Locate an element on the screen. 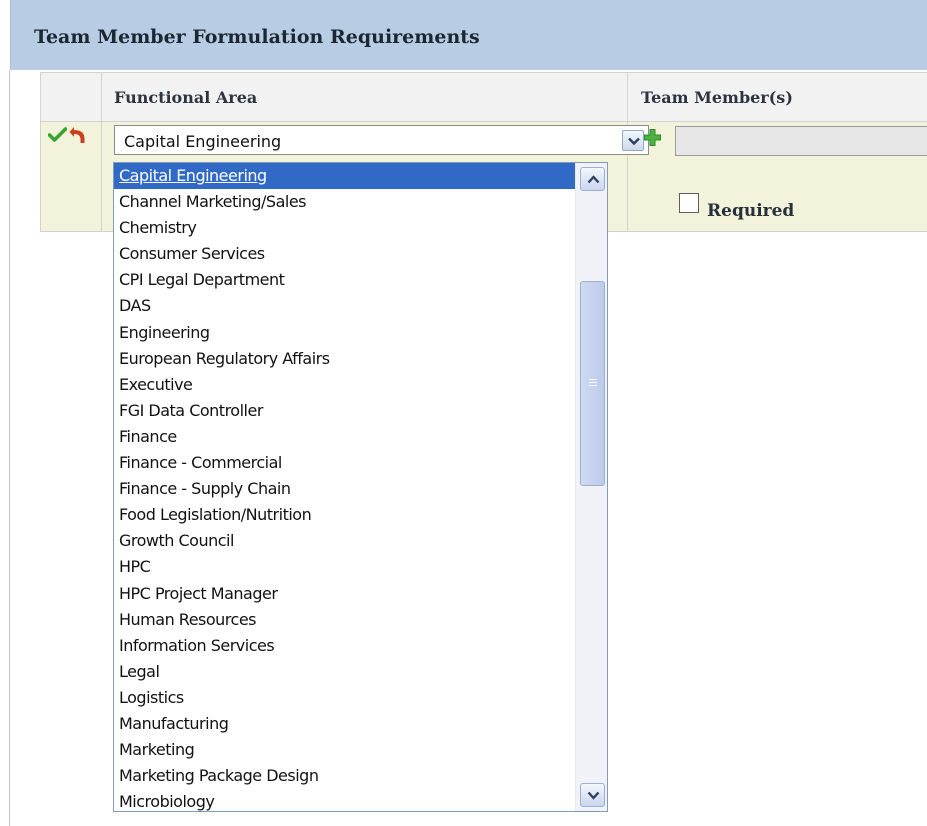 This screenshot has height=826, width=927. dropdown-option: Legal is located at coordinates (345, 672).